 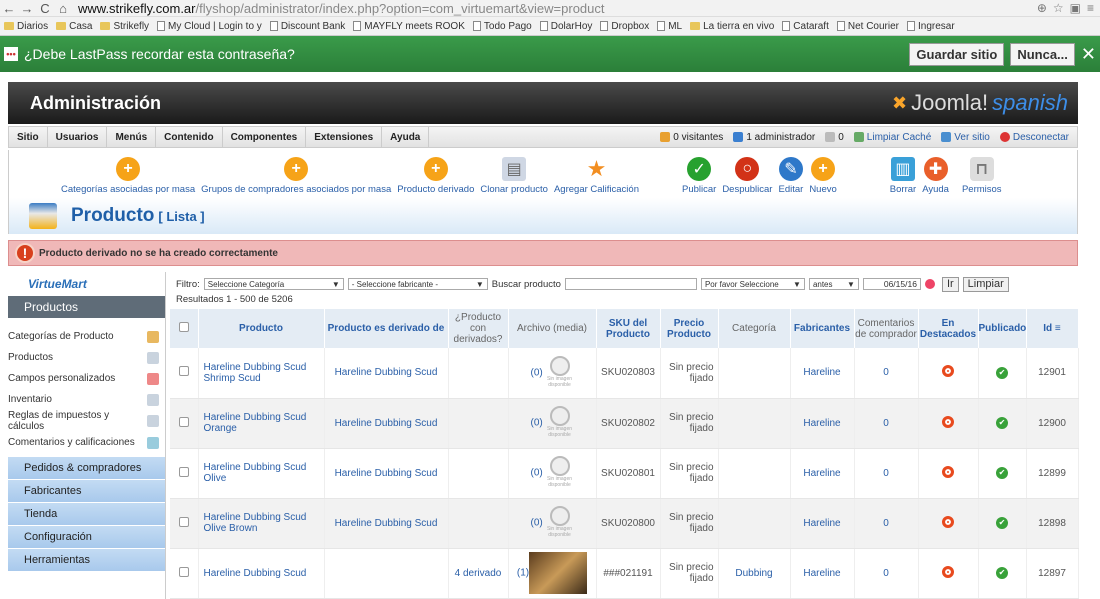 What do you see at coordinates (183, 327) in the screenshot?
I see `select-all-checkbox` at bounding box center [183, 327].